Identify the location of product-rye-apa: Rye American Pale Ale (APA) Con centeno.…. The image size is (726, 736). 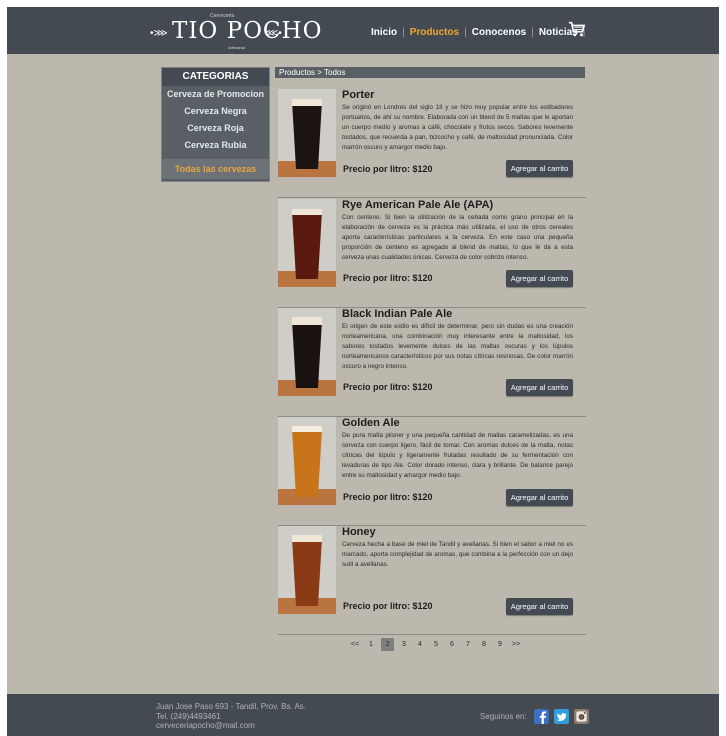
(432, 253).